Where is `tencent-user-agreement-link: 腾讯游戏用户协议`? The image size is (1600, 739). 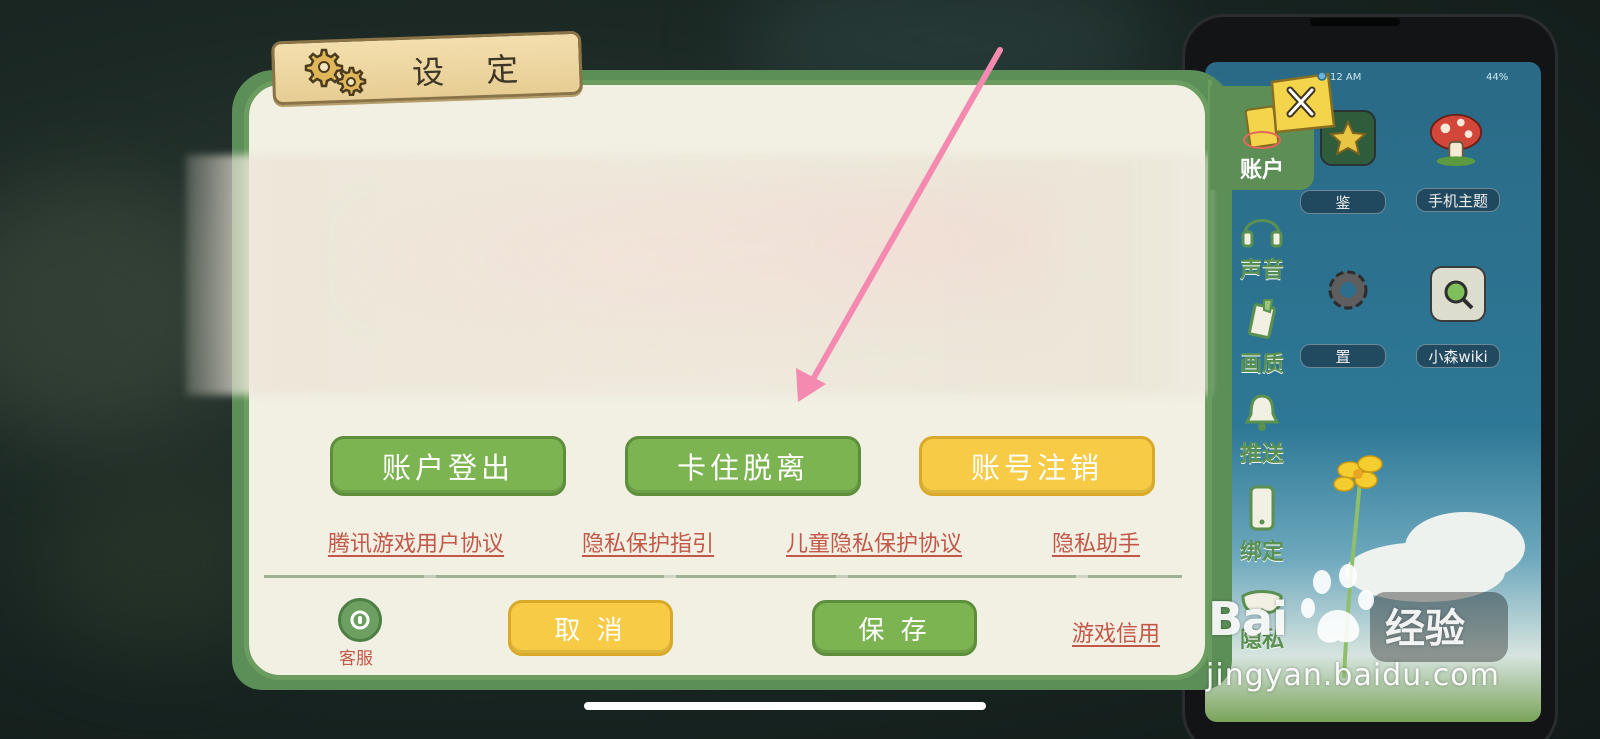
tencent-user-agreement-link: 腾讯游戏用户协议 is located at coordinates (416, 542).